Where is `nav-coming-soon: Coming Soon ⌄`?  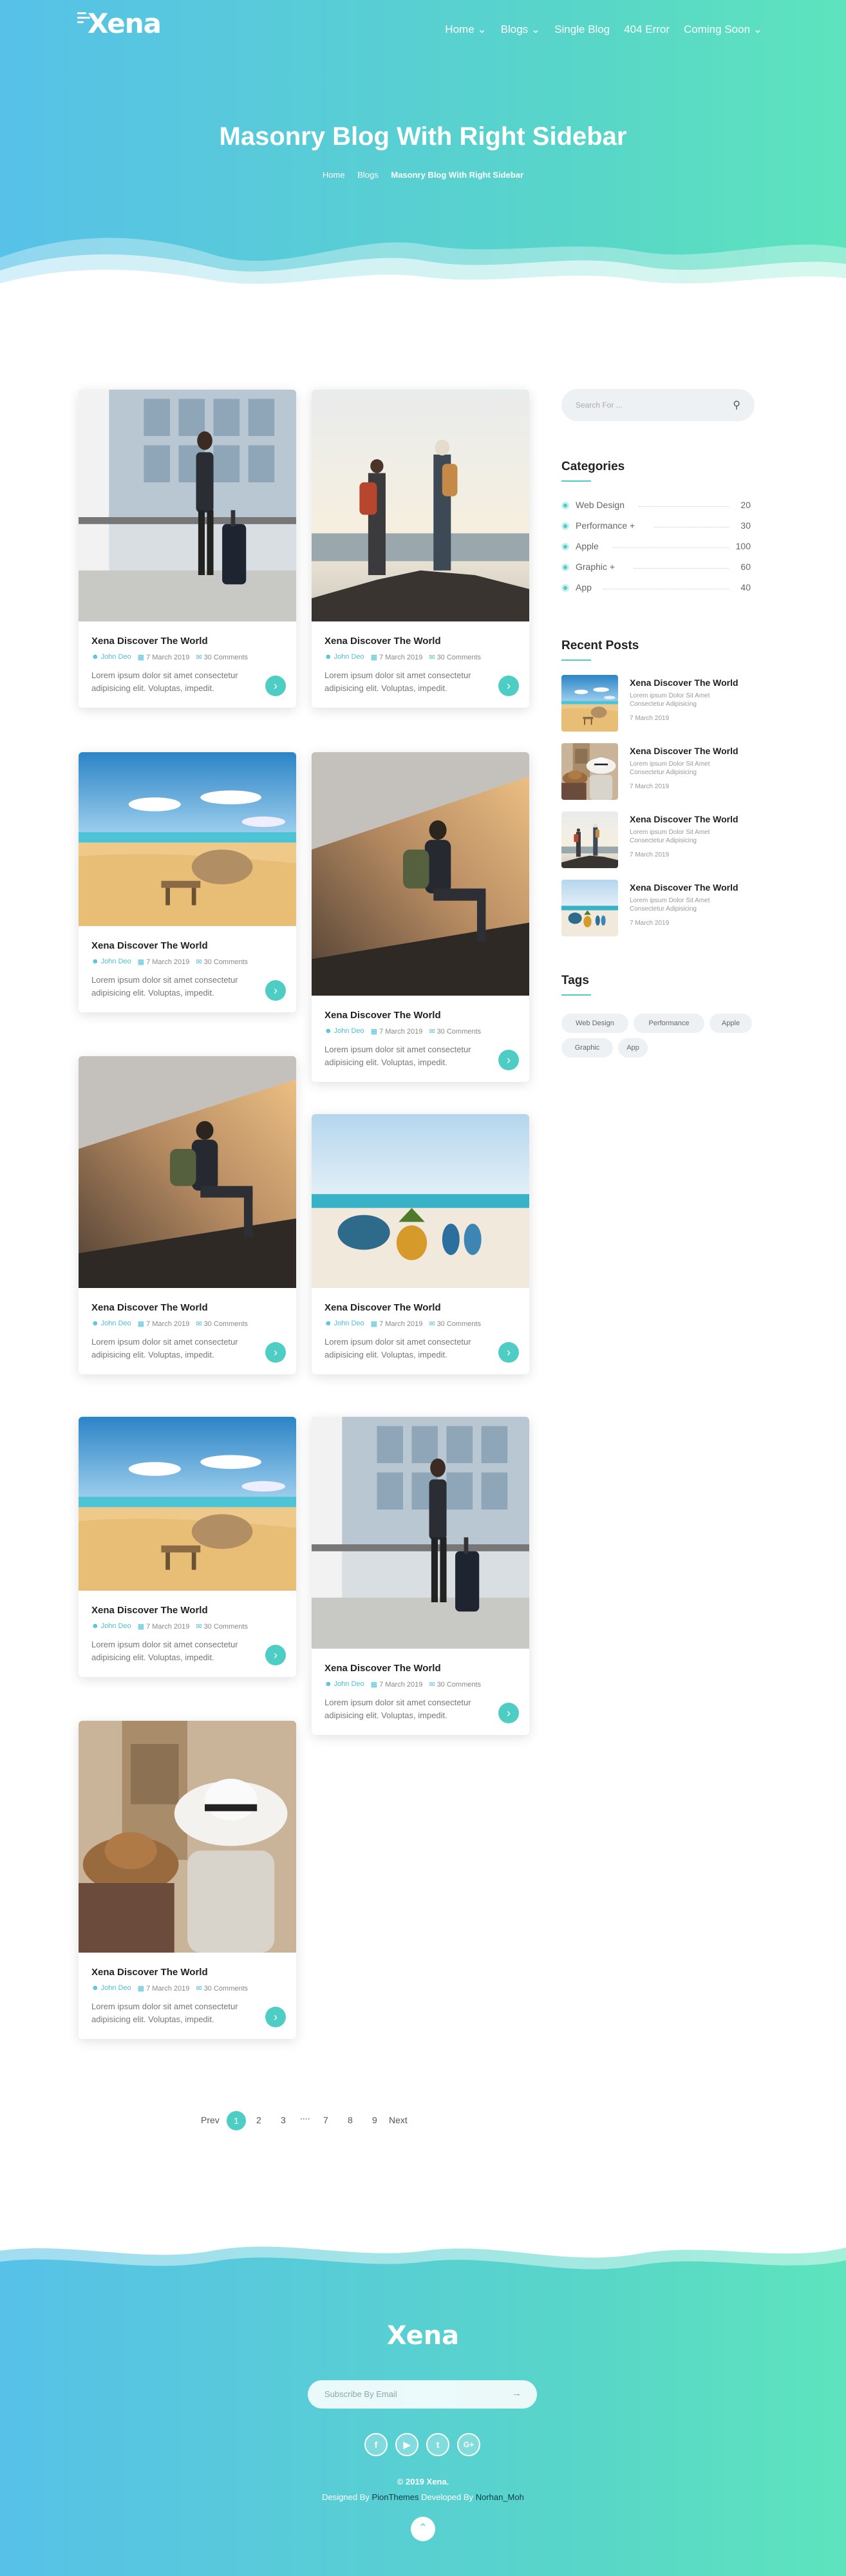
nav-coming-soon: Coming Soon ⌄ is located at coordinates (723, 30).